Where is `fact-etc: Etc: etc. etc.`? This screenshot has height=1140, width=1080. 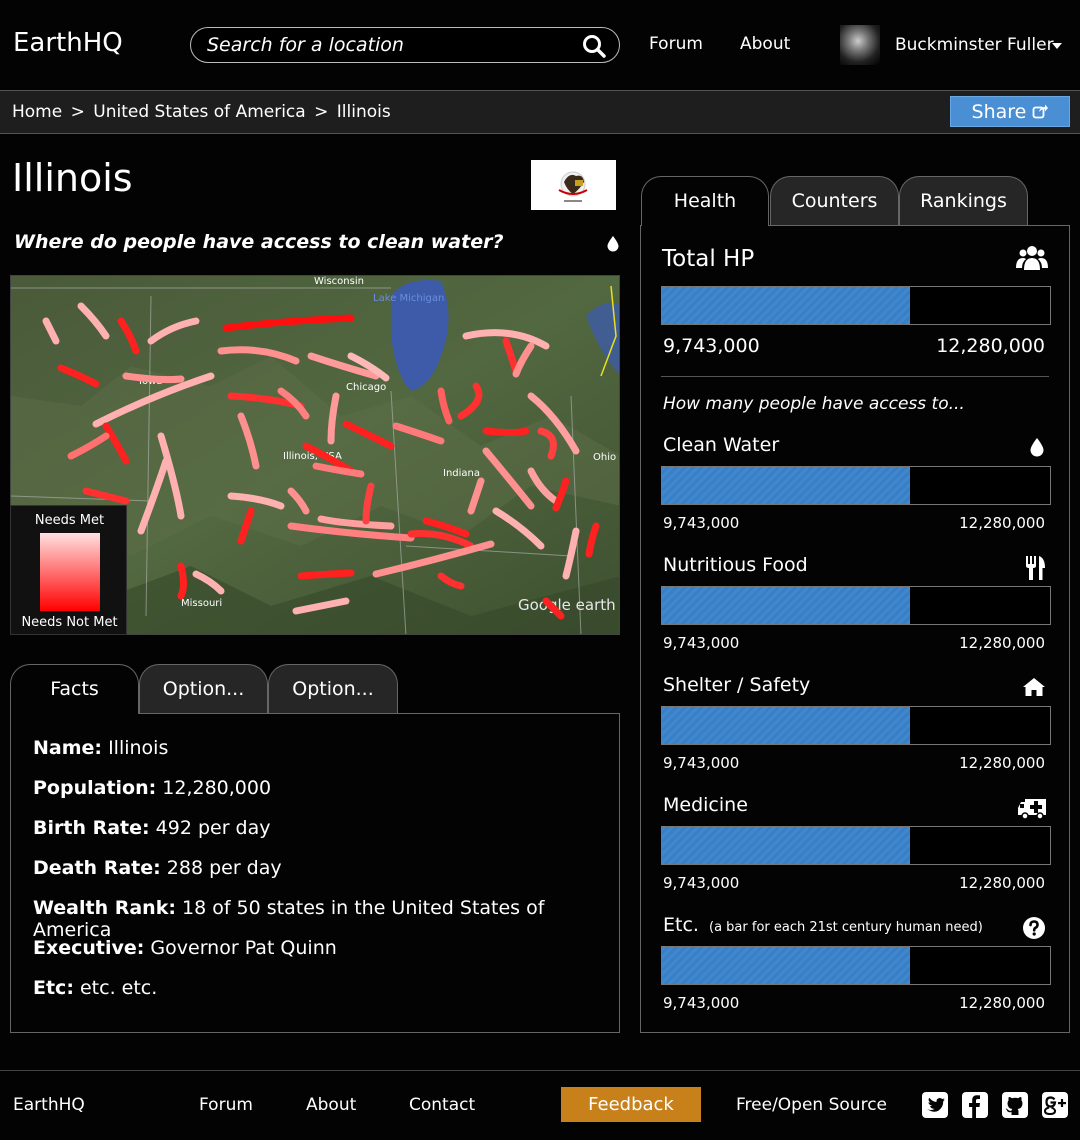
fact-etc: Etc: etc. etc. is located at coordinates (95, 988).